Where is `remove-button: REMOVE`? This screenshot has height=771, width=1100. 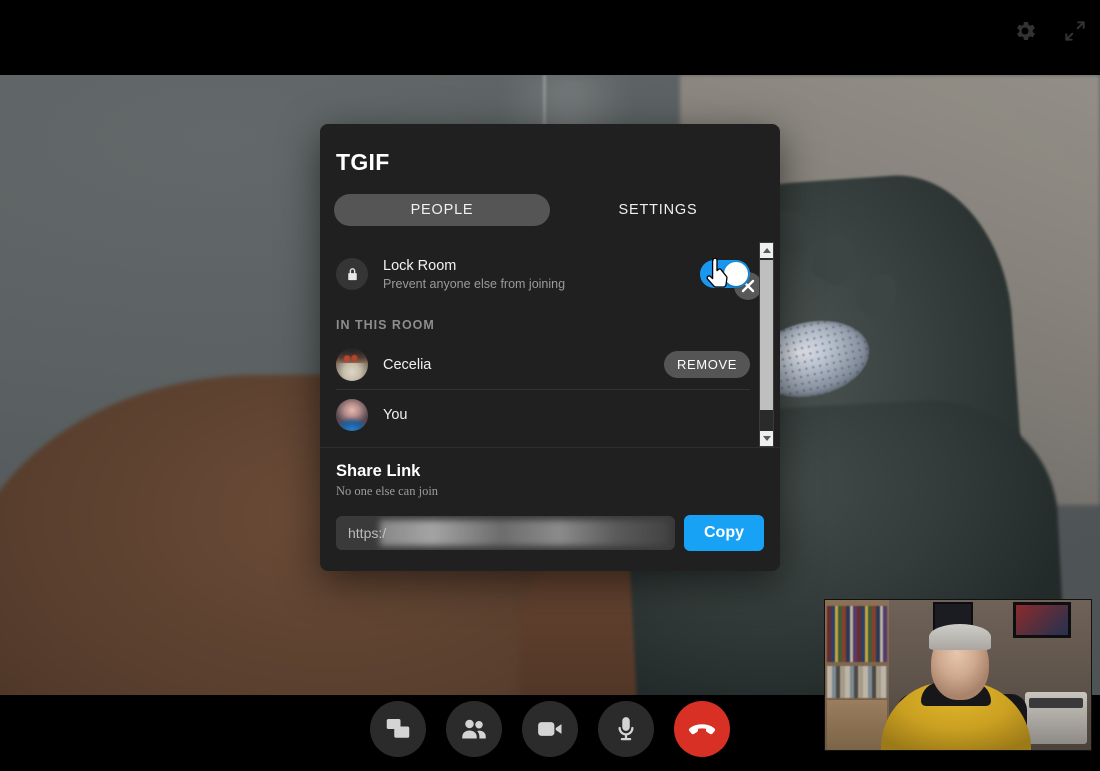 remove-button: REMOVE is located at coordinates (707, 364).